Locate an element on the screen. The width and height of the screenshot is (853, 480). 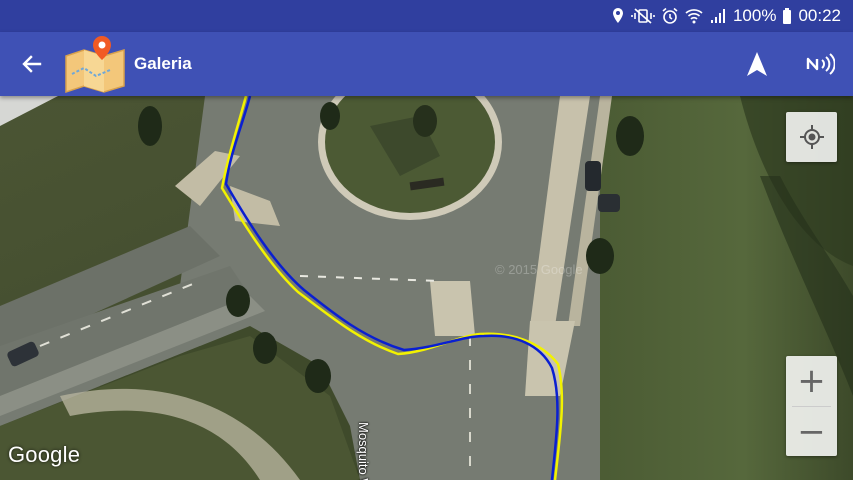
nfc-icon is located at coordinates (820, 64).